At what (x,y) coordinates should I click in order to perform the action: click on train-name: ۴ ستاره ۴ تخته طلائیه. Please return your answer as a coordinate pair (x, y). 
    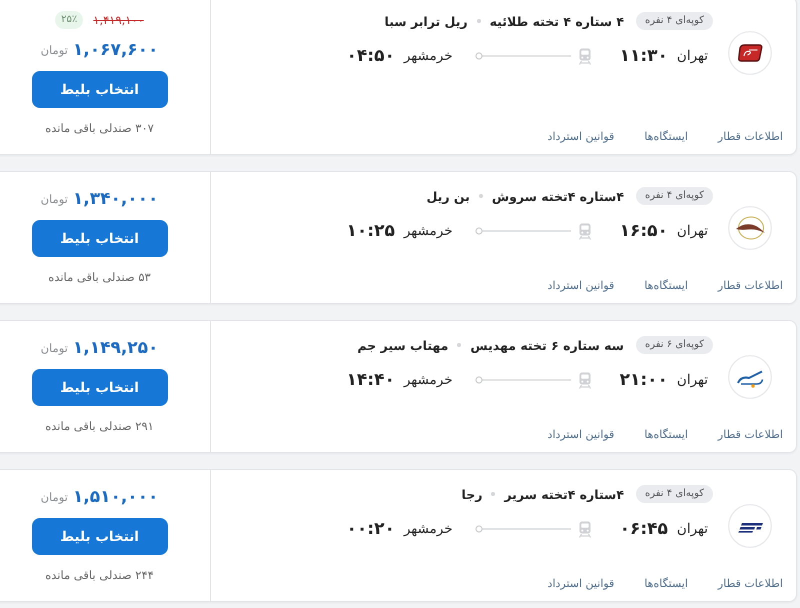
    Looking at the image, I should click on (557, 21).